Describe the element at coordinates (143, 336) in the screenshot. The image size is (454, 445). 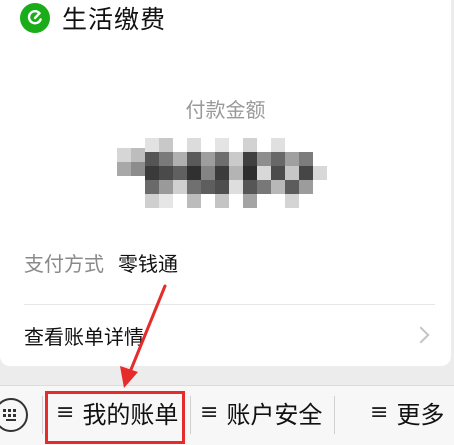
I see `annotation-arrow` at that location.